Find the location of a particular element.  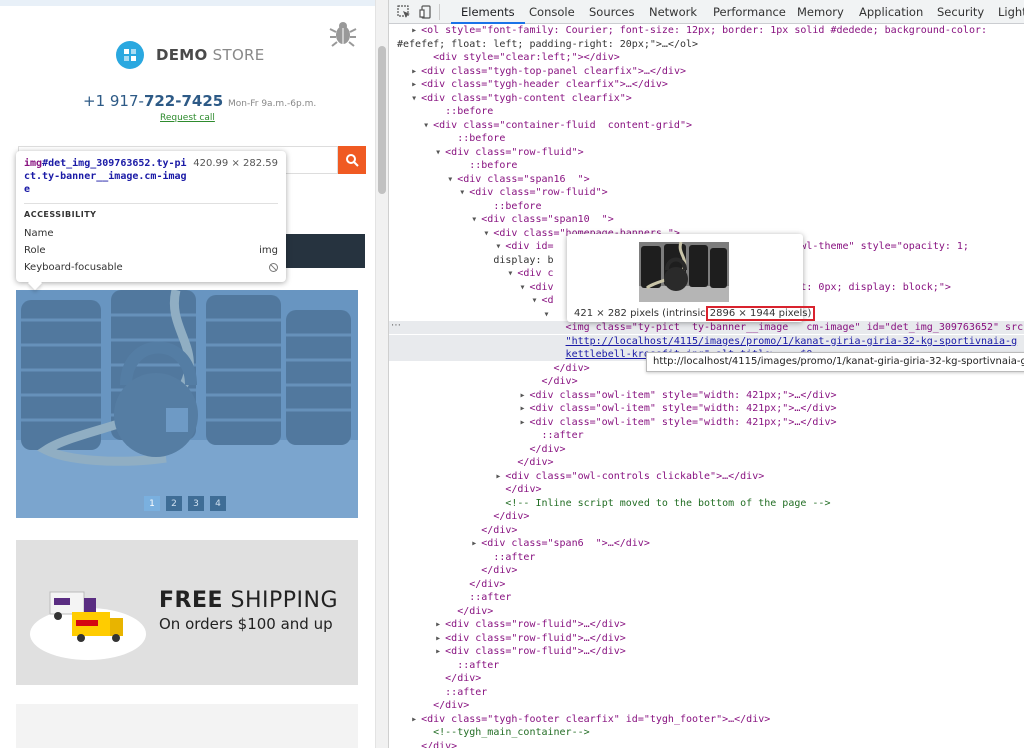

dom-line-text: <div class="row-fluid"> is located at coordinates (514, 152).